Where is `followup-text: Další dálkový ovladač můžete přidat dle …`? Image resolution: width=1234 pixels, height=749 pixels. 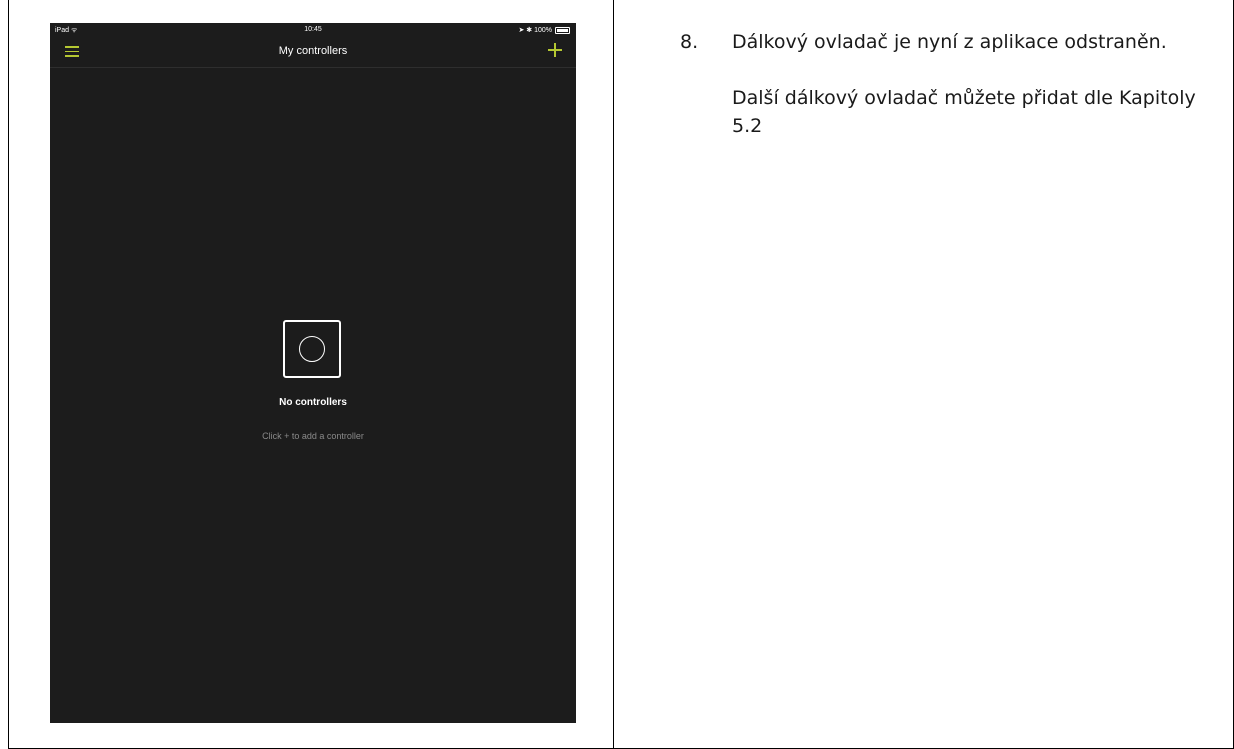
followup-text: Další dálkový ovladač můžete přidat dle … is located at coordinates (964, 112).